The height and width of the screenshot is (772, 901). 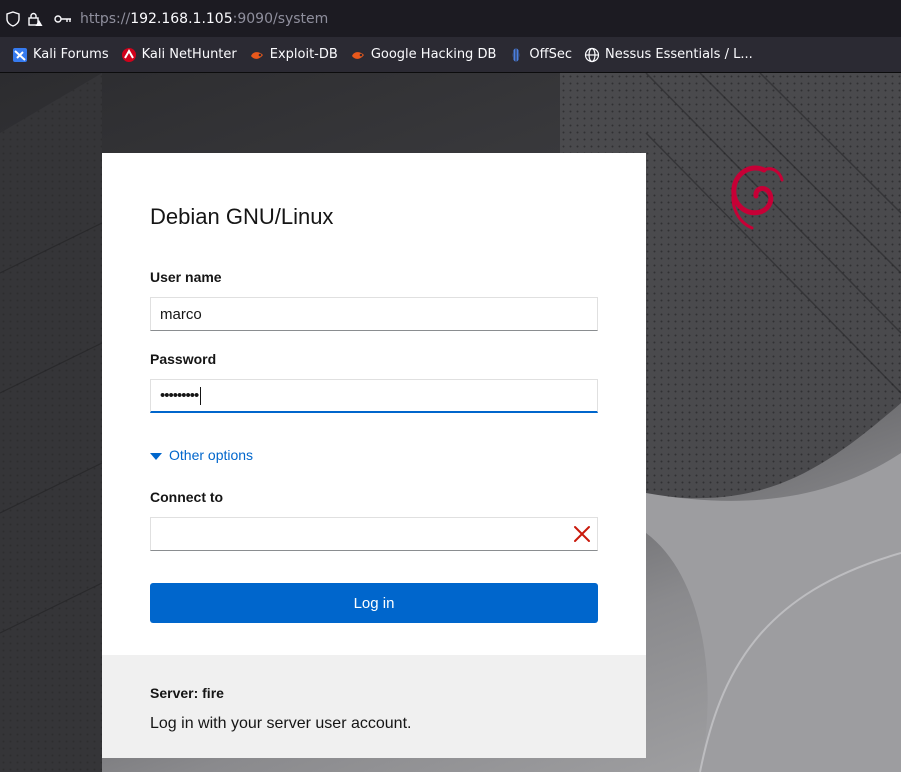 I want to click on url-text: https://192.168.1.105:9090/system, so click(x=204, y=19).